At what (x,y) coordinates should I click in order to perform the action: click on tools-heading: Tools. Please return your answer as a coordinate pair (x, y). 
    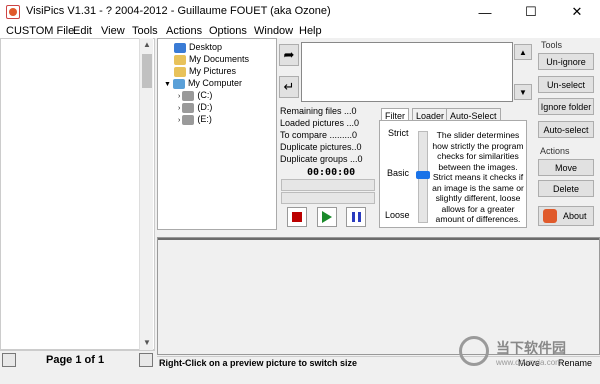
    Looking at the image, I should click on (552, 45).